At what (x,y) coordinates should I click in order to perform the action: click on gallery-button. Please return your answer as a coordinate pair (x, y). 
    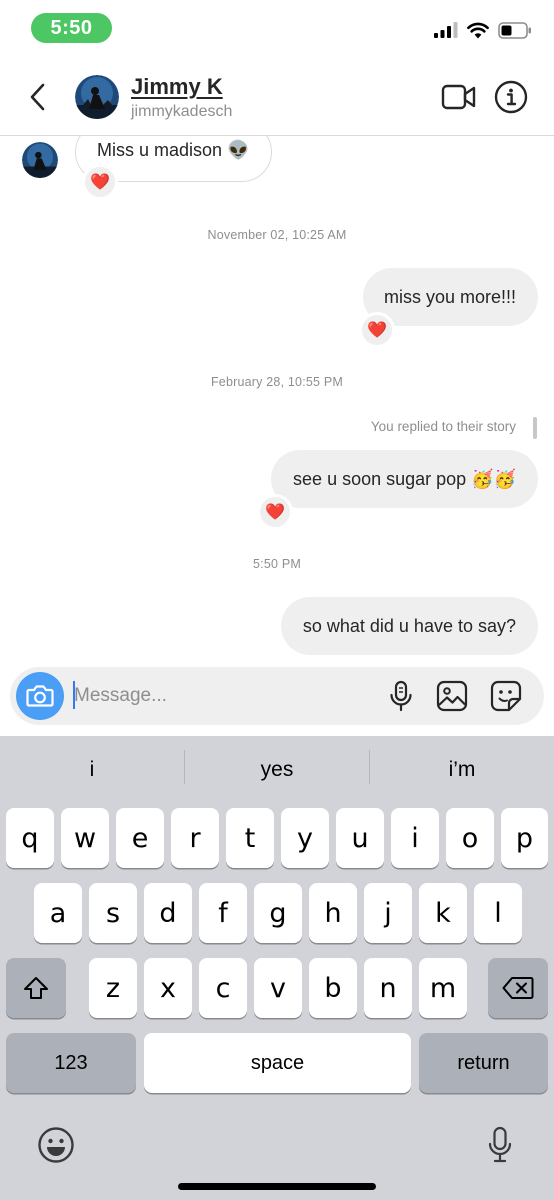
    Looking at the image, I should click on (452, 696).